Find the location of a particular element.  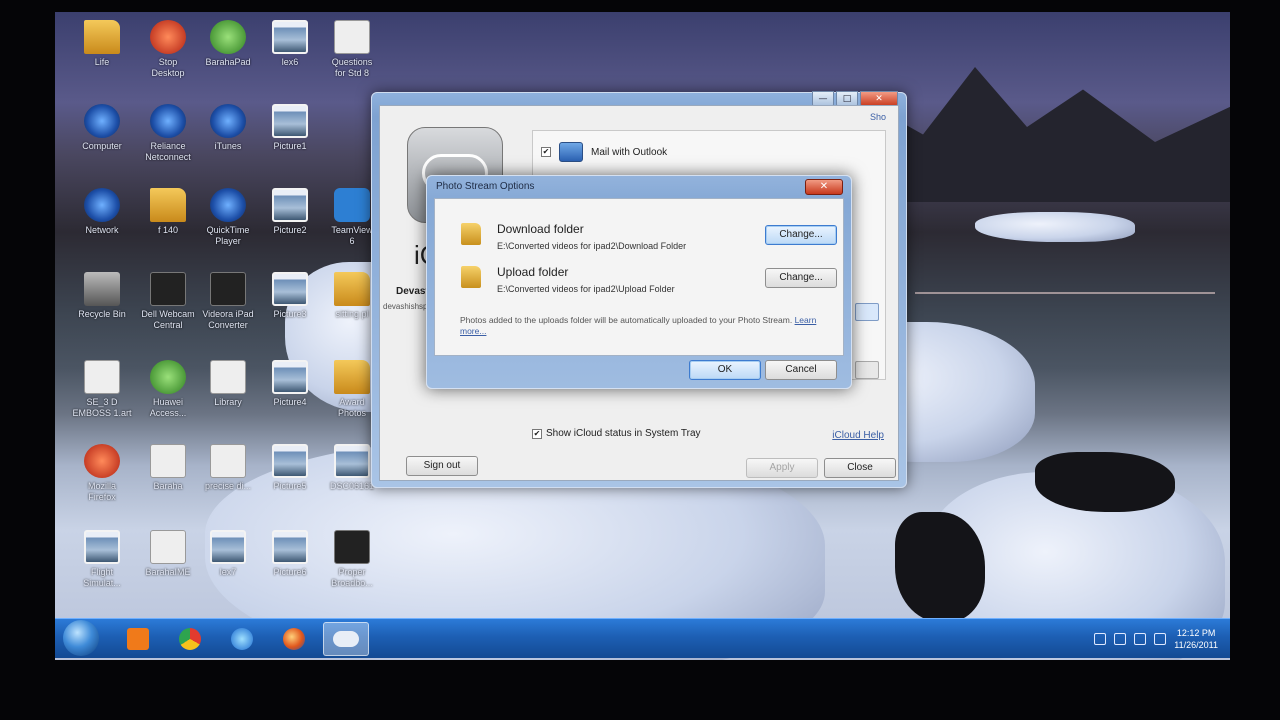

desktop-icon-picture3: Picture3 is located at coordinates (290, 296).